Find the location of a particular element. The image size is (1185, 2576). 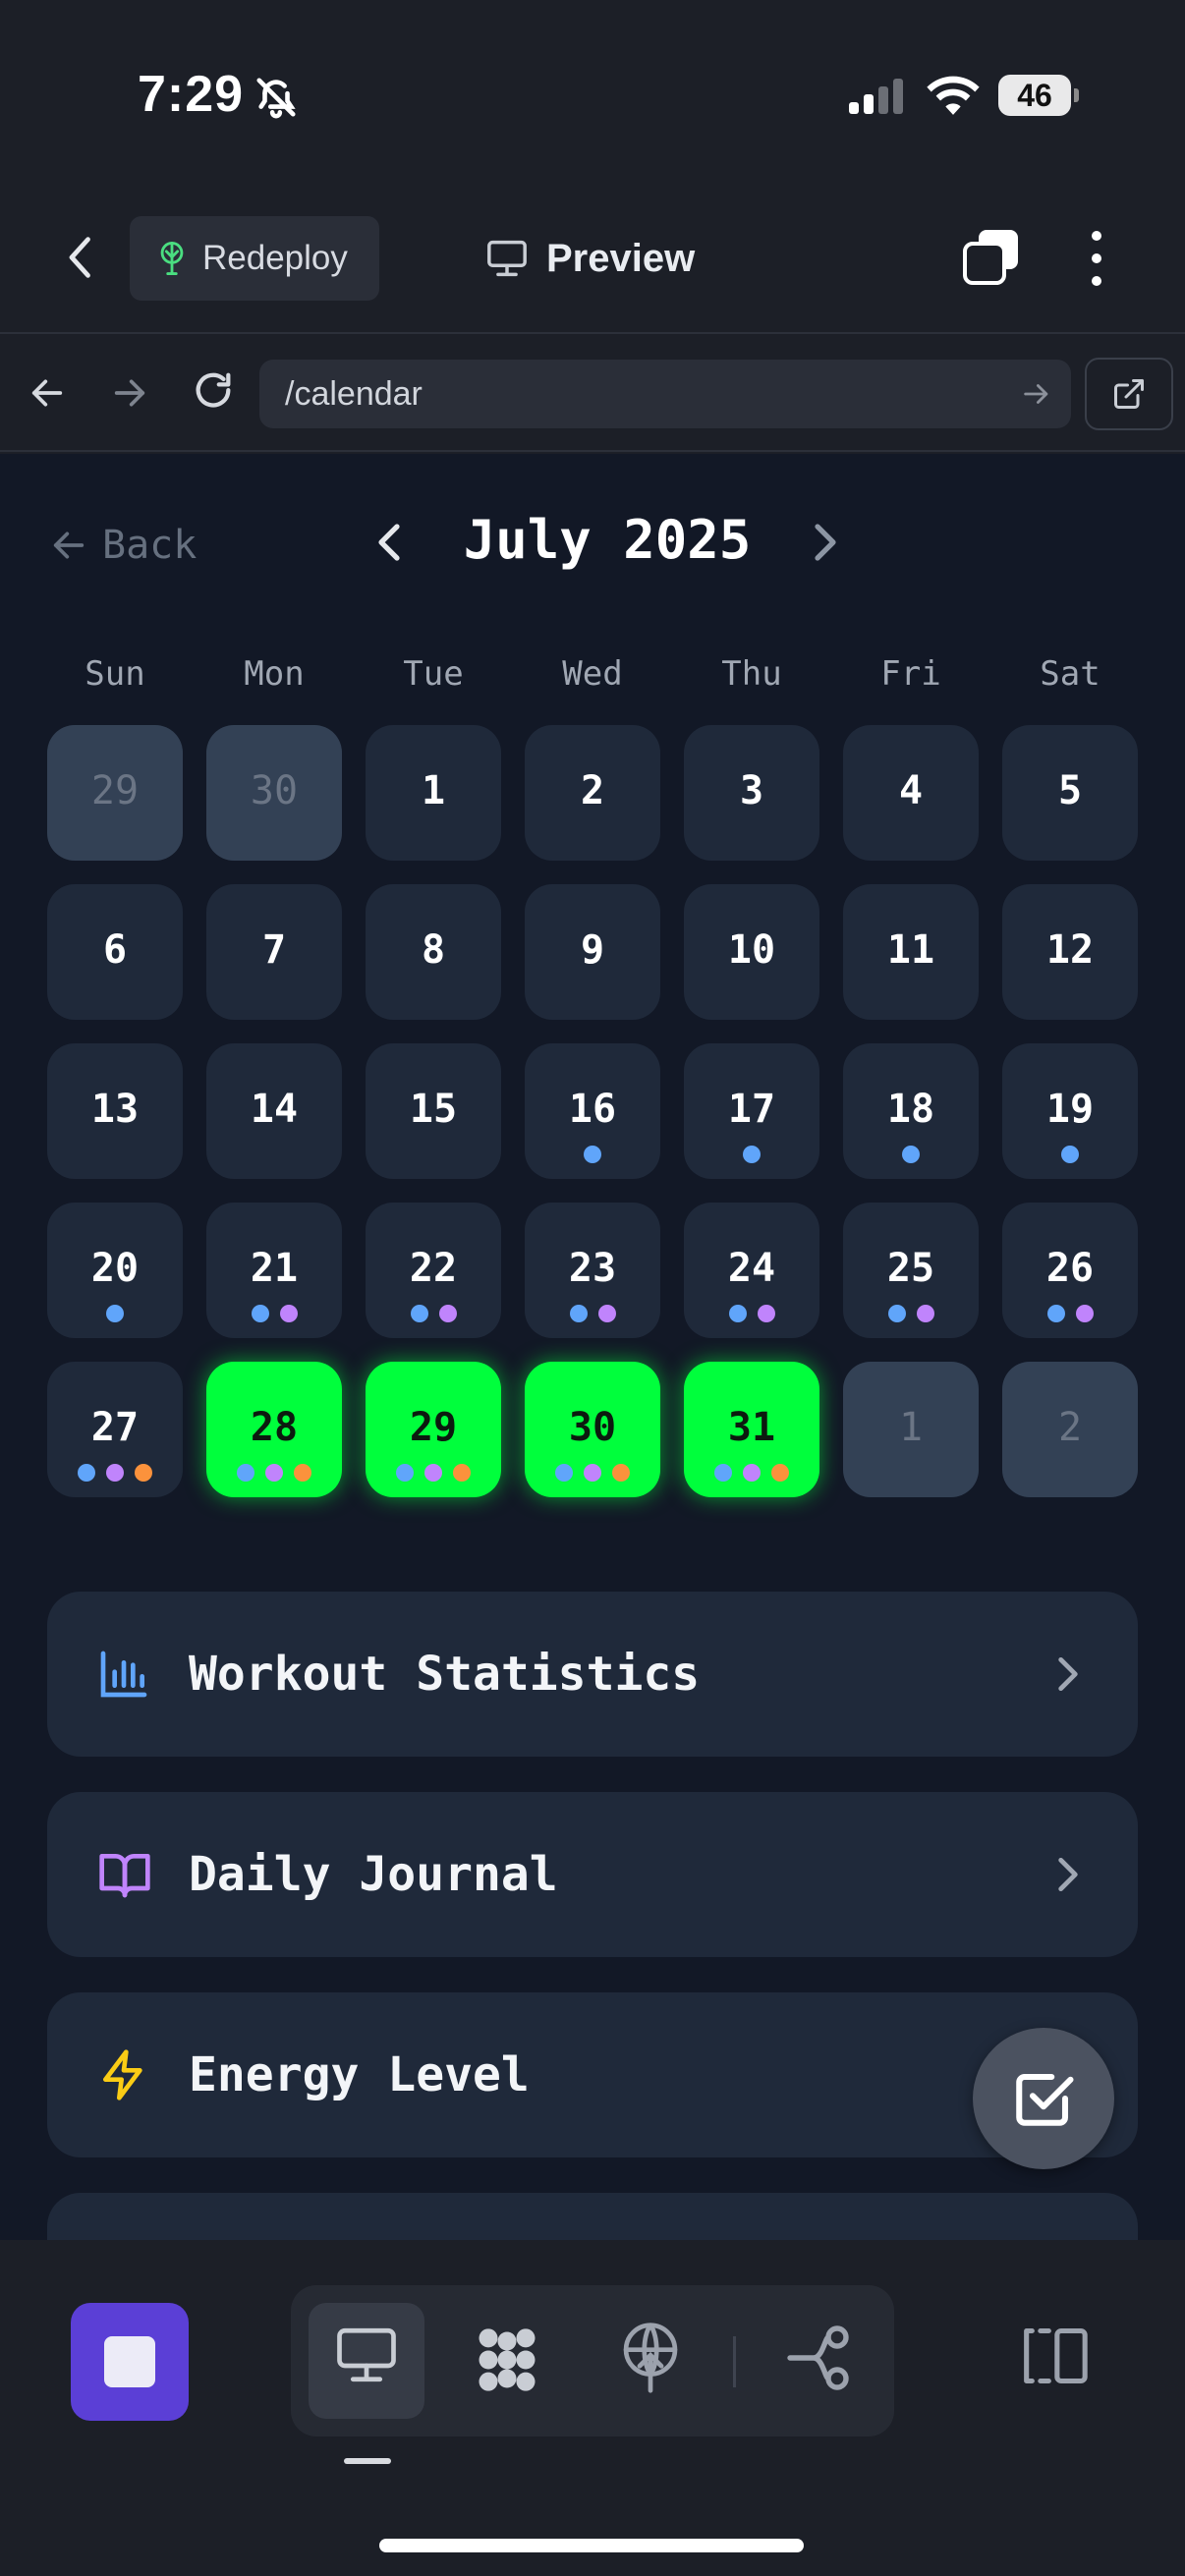

tabs-icon is located at coordinates (992, 258).